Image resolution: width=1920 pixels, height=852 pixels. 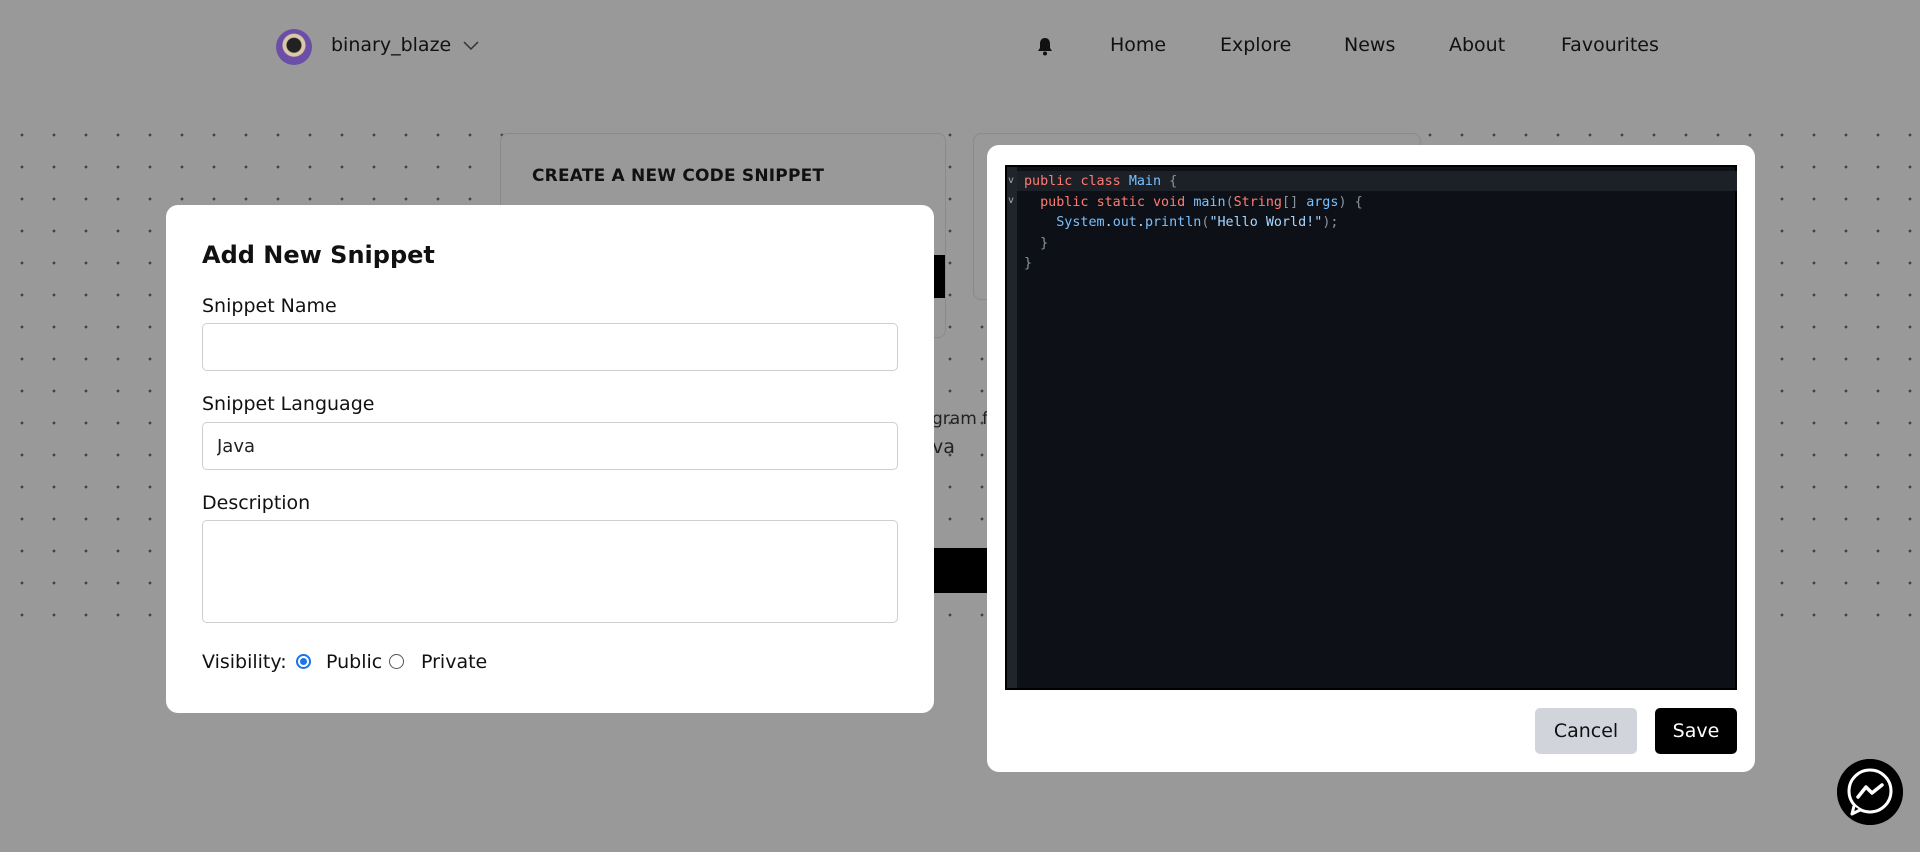 What do you see at coordinates (244, 662) in the screenshot?
I see `visibility-label: Visibility:` at bounding box center [244, 662].